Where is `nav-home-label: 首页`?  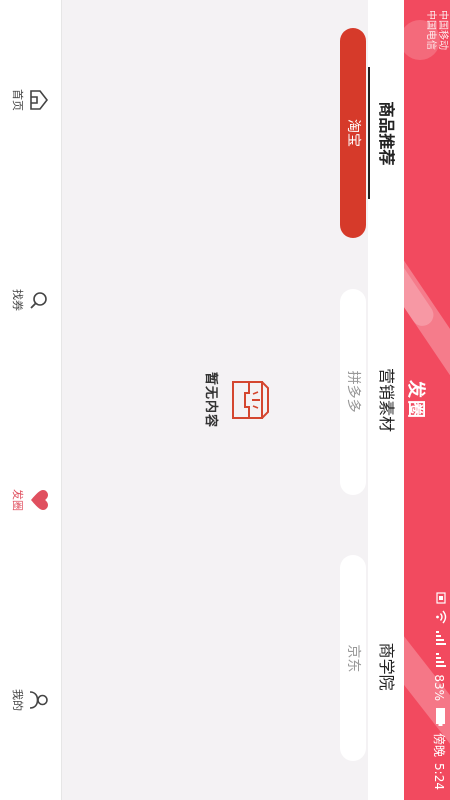
nav-home-label: 首页 is located at coordinates (18, 100).